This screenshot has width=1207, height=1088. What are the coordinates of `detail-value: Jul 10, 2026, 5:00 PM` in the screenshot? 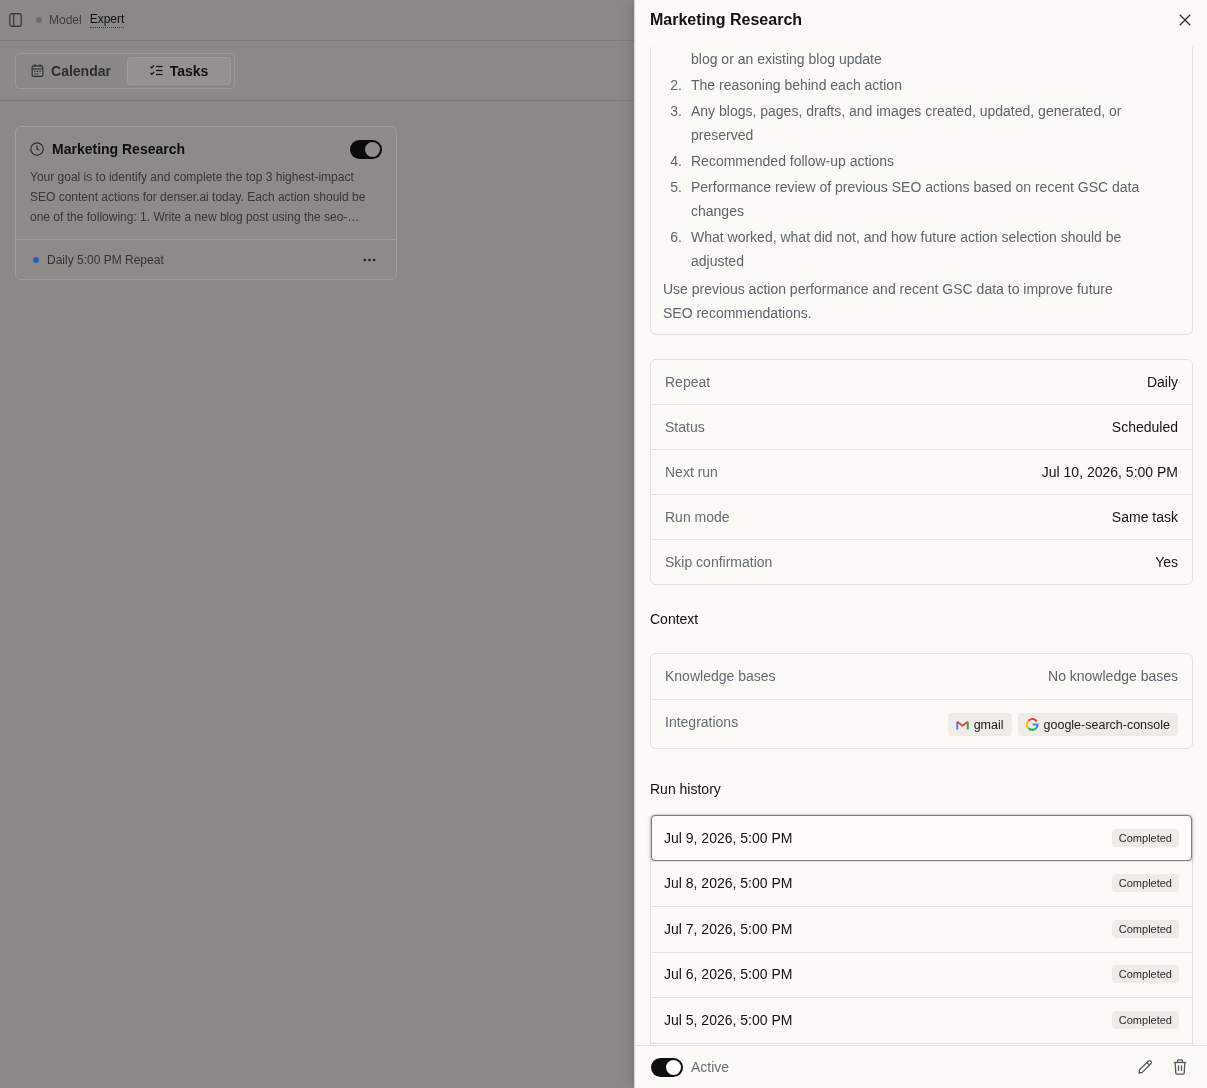 It's located at (1109, 472).